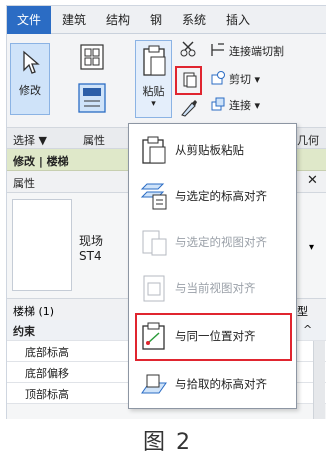 Image resolution: width=335 pixels, height=468 pixels. I want to click on cope-label: 连接端切割, so click(256, 51).